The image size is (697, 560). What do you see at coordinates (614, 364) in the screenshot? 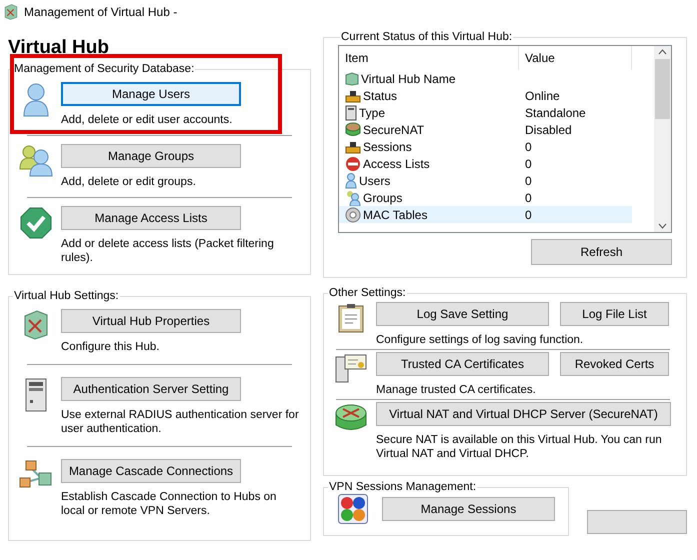
I see `action-button: Revoked Certs` at bounding box center [614, 364].